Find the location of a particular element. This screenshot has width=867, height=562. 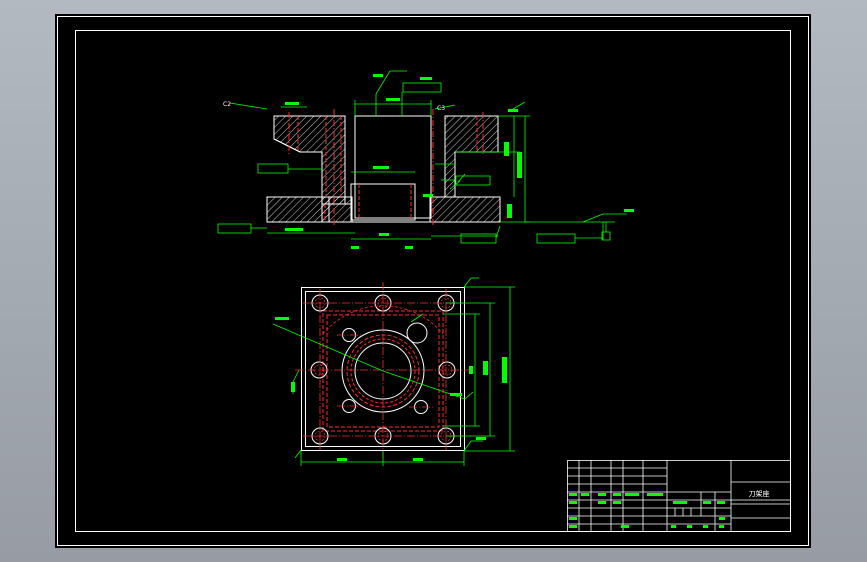

plan-dimension-text is located at coordinates (391, 389).